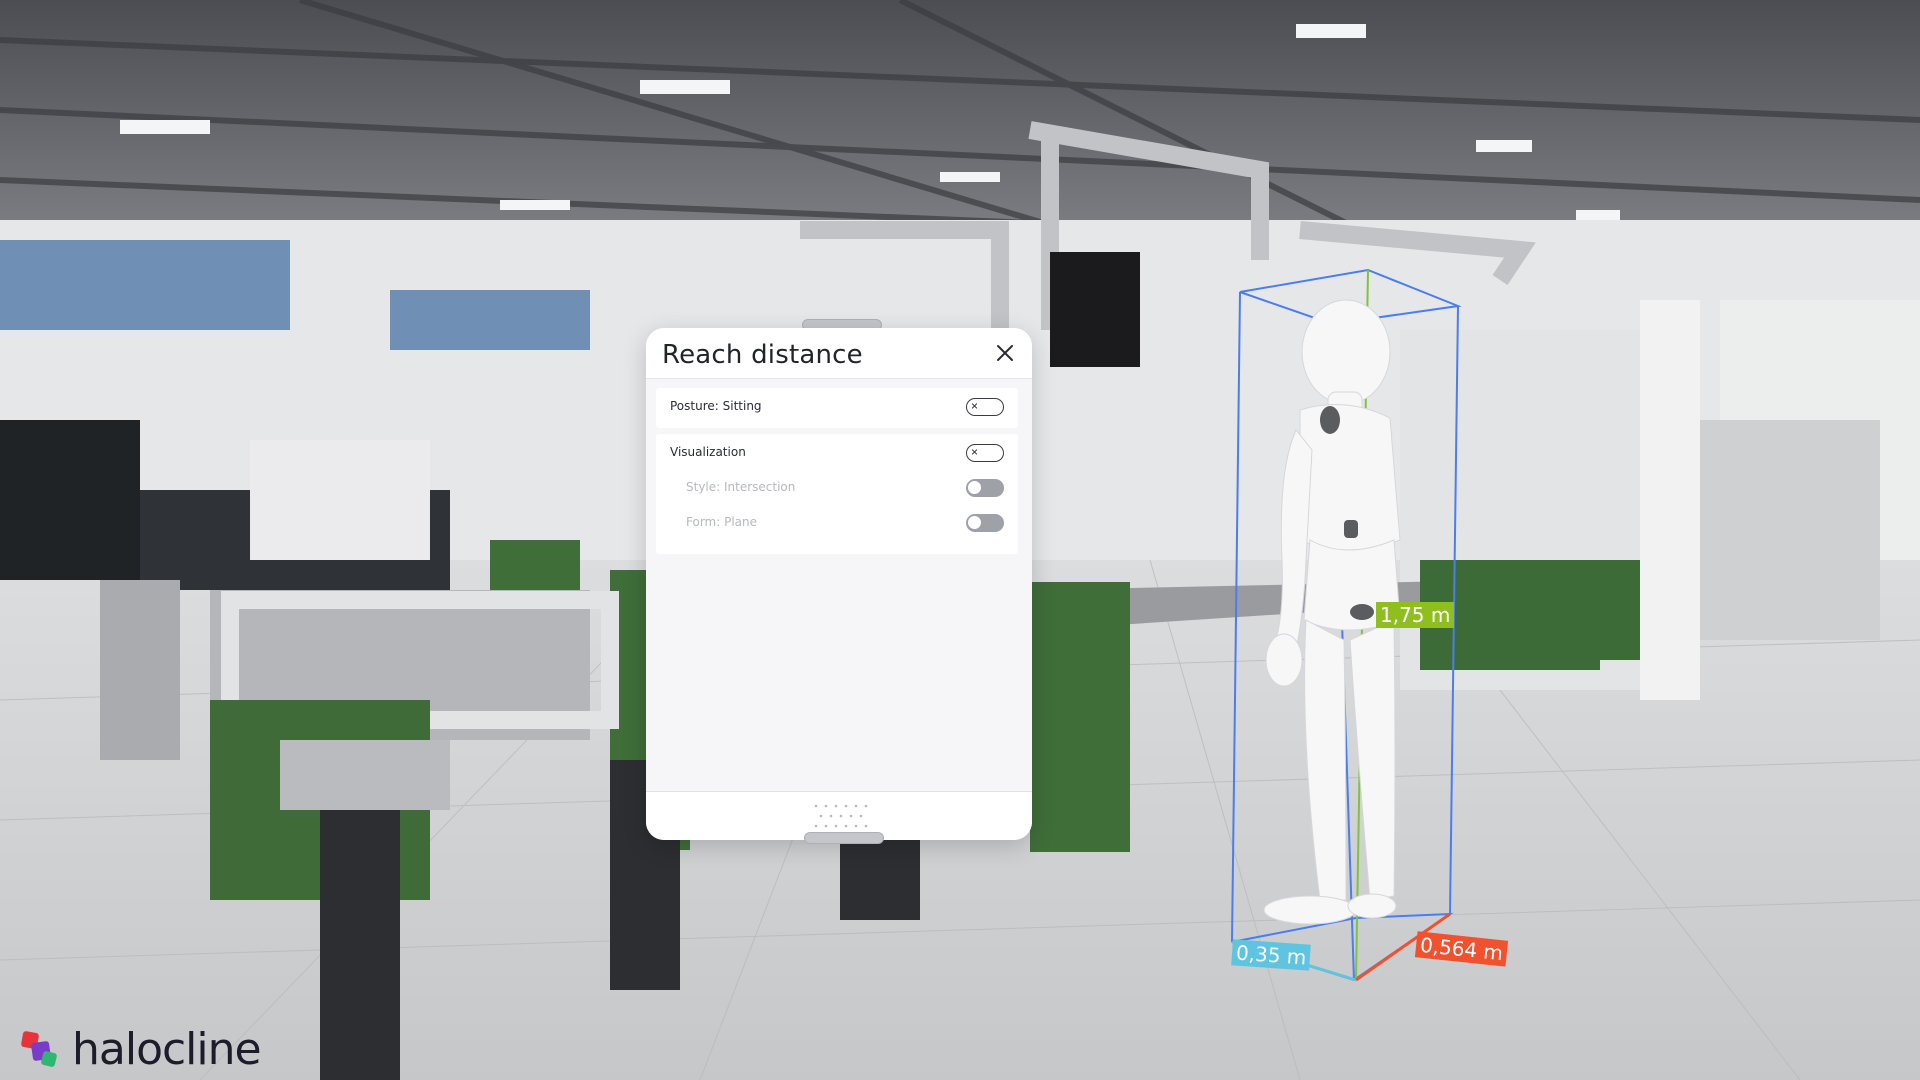 This screenshot has width=1920, height=1080. I want to click on panel-drag-handle-bottom, so click(844, 838).